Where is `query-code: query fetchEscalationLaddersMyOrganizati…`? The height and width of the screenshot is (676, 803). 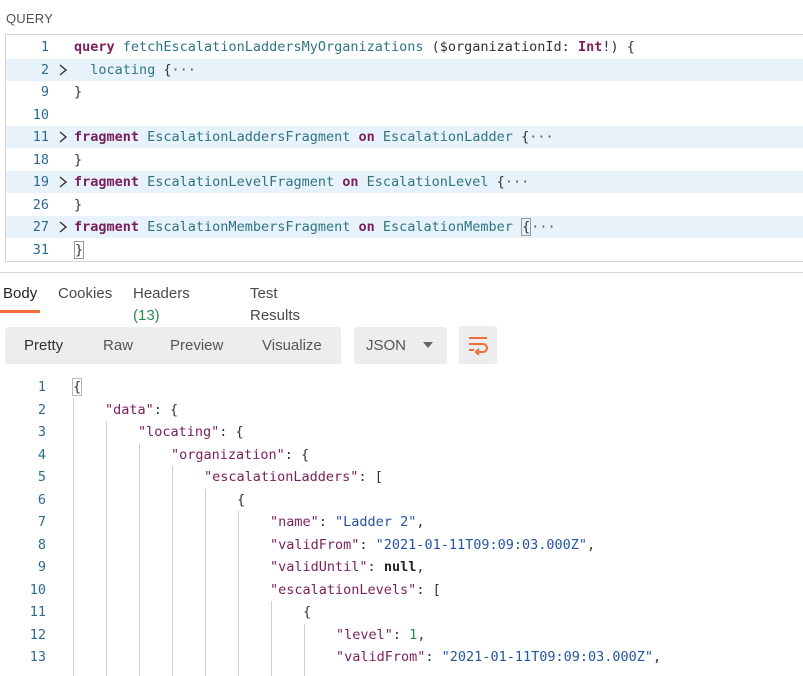 query-code: query fetchEscalationLaddersMyOrganizati… is located at coordinates (354, 47).